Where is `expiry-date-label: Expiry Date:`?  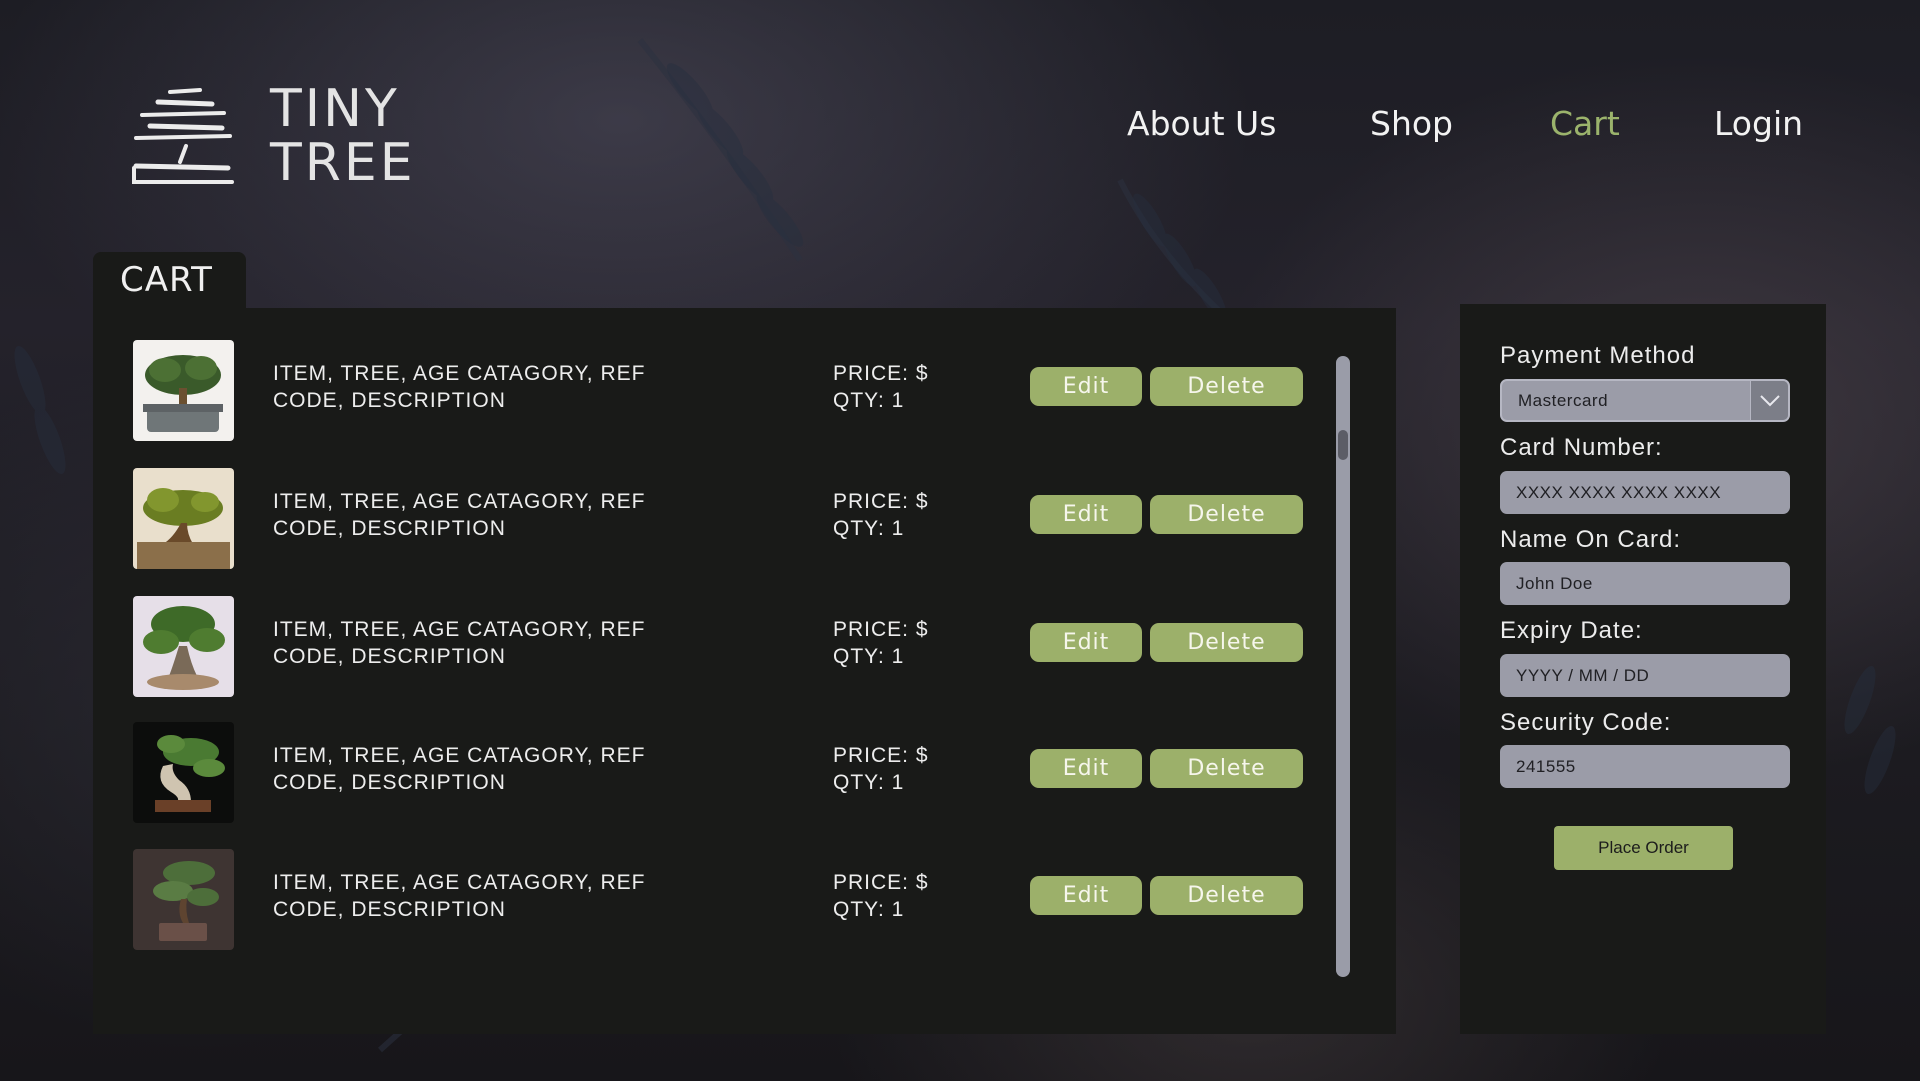
expiry-date-label: Expiry Date: is located at coordinates (1571, 630).